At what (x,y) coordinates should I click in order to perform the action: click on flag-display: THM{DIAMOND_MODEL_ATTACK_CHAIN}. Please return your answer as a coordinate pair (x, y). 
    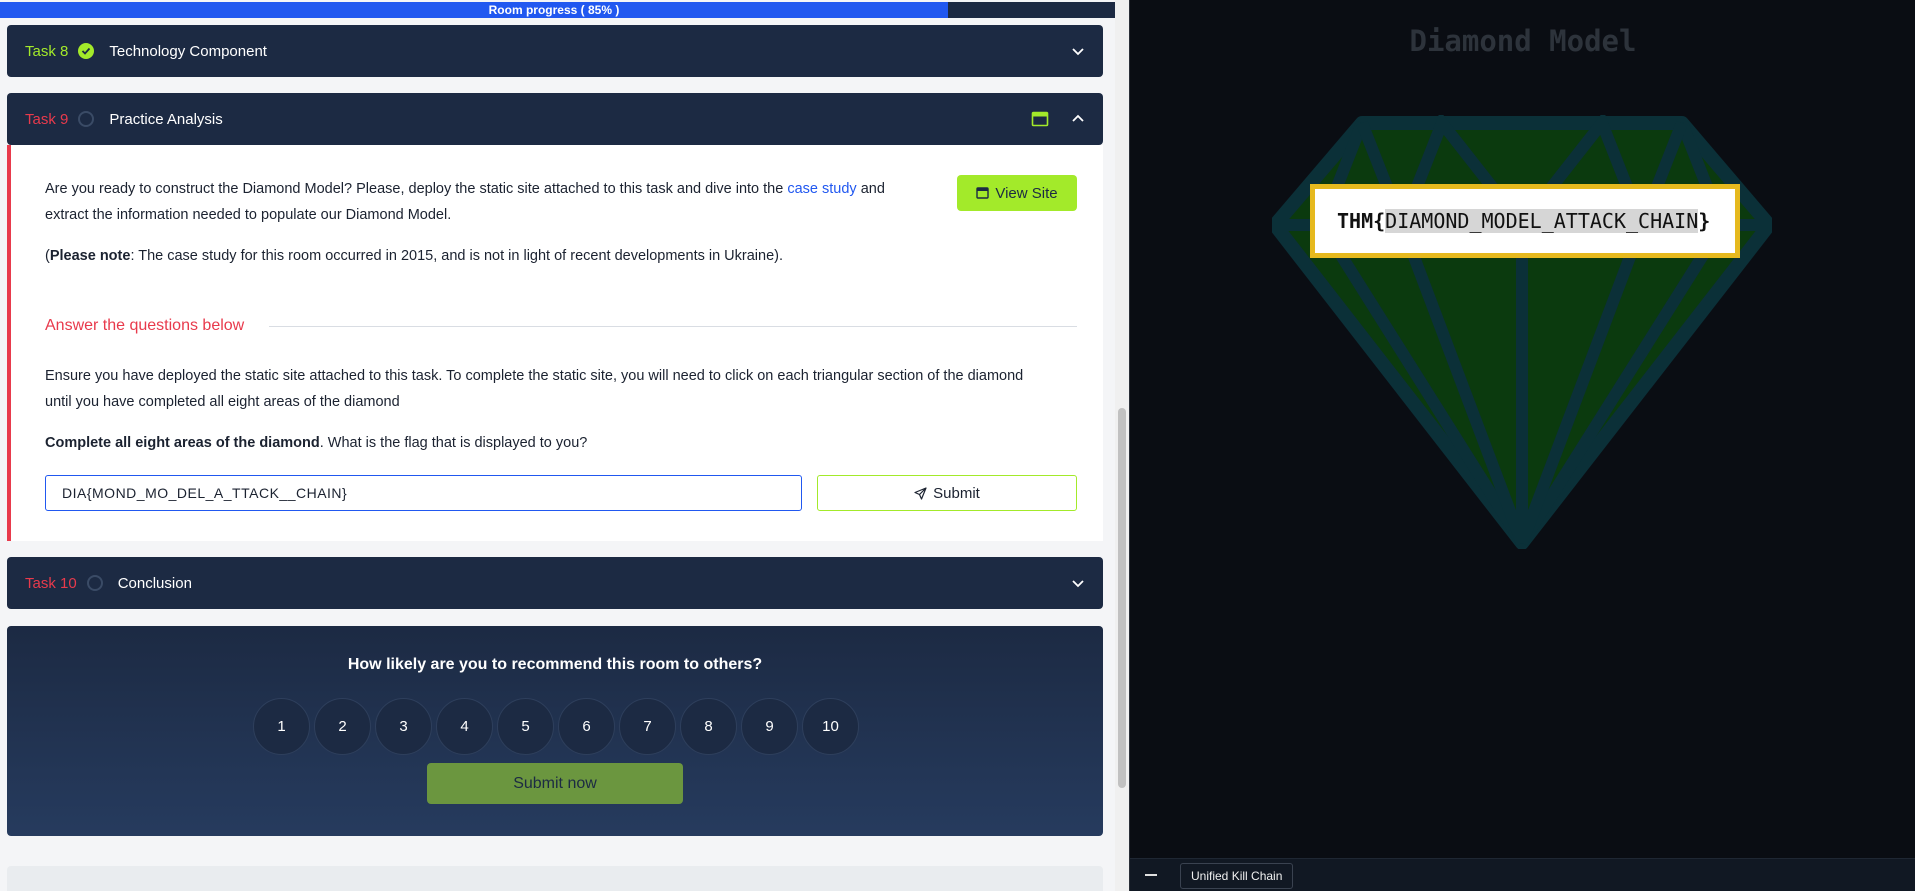
    Looking at the image, I should click on (1525, 221).